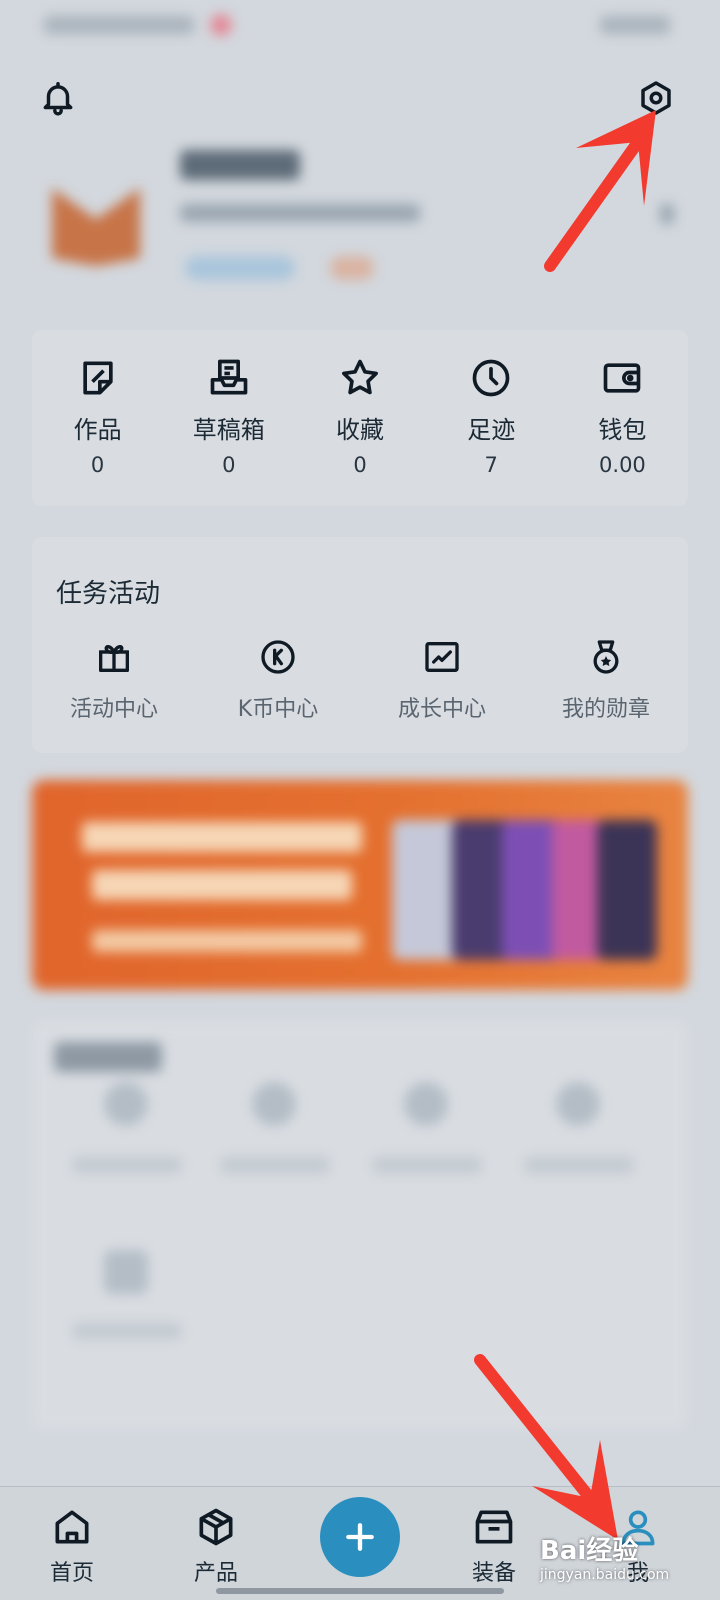 The image size is (720, 1600). What do you see at coordinates (605, 1575) in the screenshot?
I see `watermark-url: jingyan.baidu.com` at bounding box center [605, 1575].